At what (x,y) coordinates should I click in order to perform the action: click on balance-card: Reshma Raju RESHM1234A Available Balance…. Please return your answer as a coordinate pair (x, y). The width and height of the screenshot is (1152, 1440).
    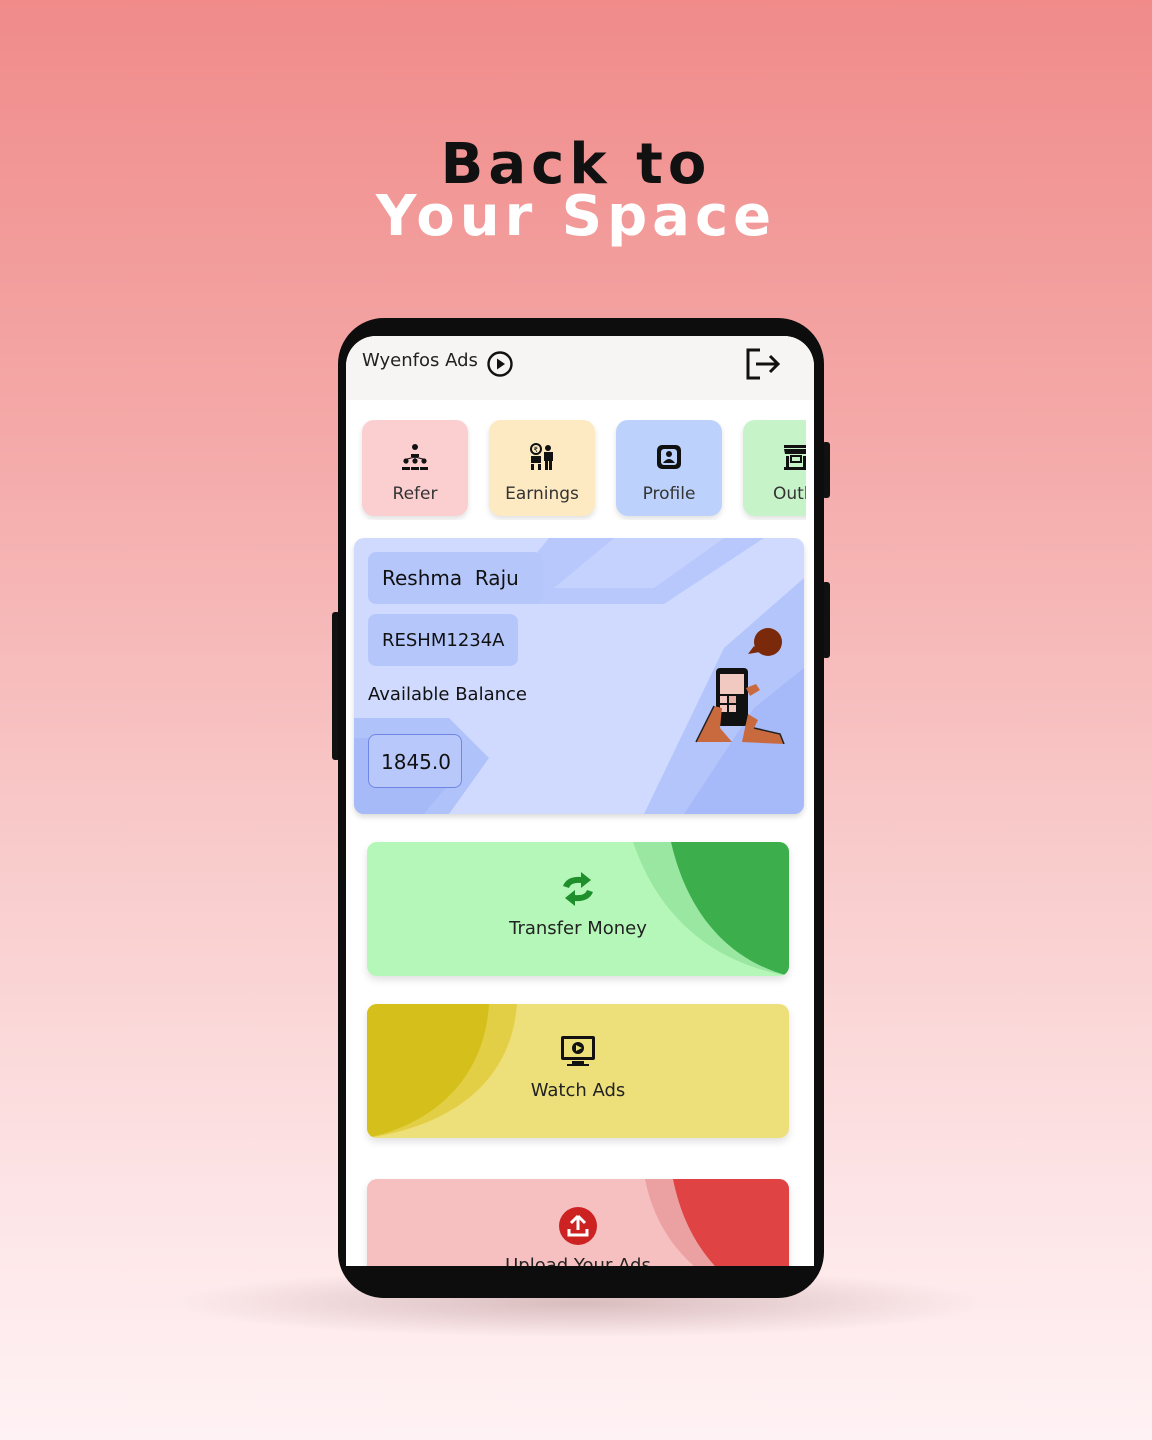
    Looking at the image, I should click on (579, 676).